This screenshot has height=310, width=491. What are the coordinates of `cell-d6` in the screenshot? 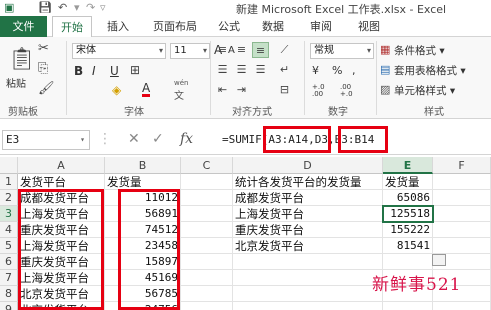 It's located at (308, 262).